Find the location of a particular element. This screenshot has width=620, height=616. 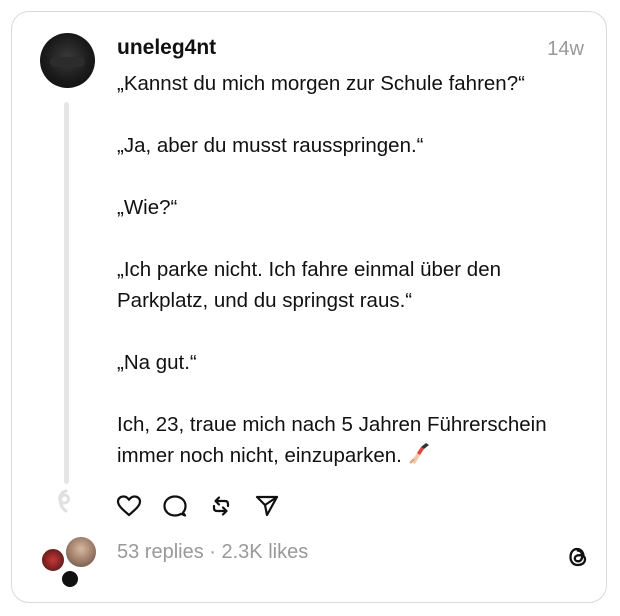

reply-avatars is located at coordinates (68, 562).